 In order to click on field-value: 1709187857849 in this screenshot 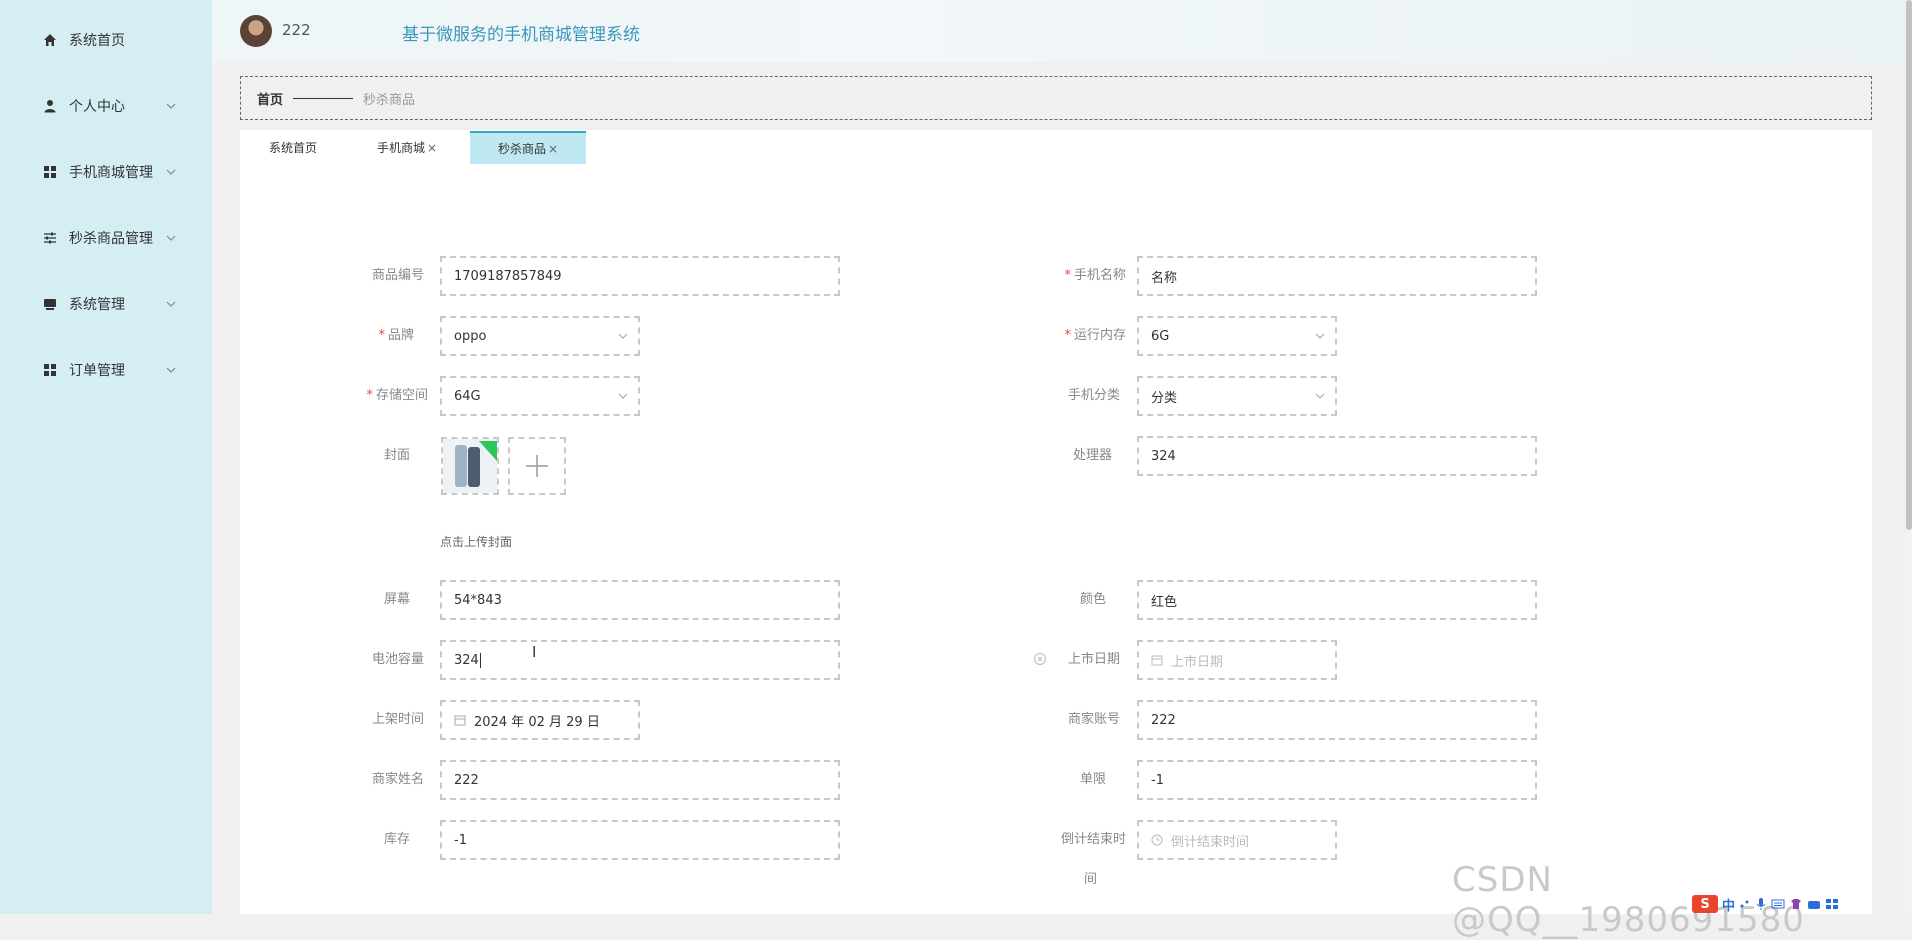, I will do `click(508, 276)`.